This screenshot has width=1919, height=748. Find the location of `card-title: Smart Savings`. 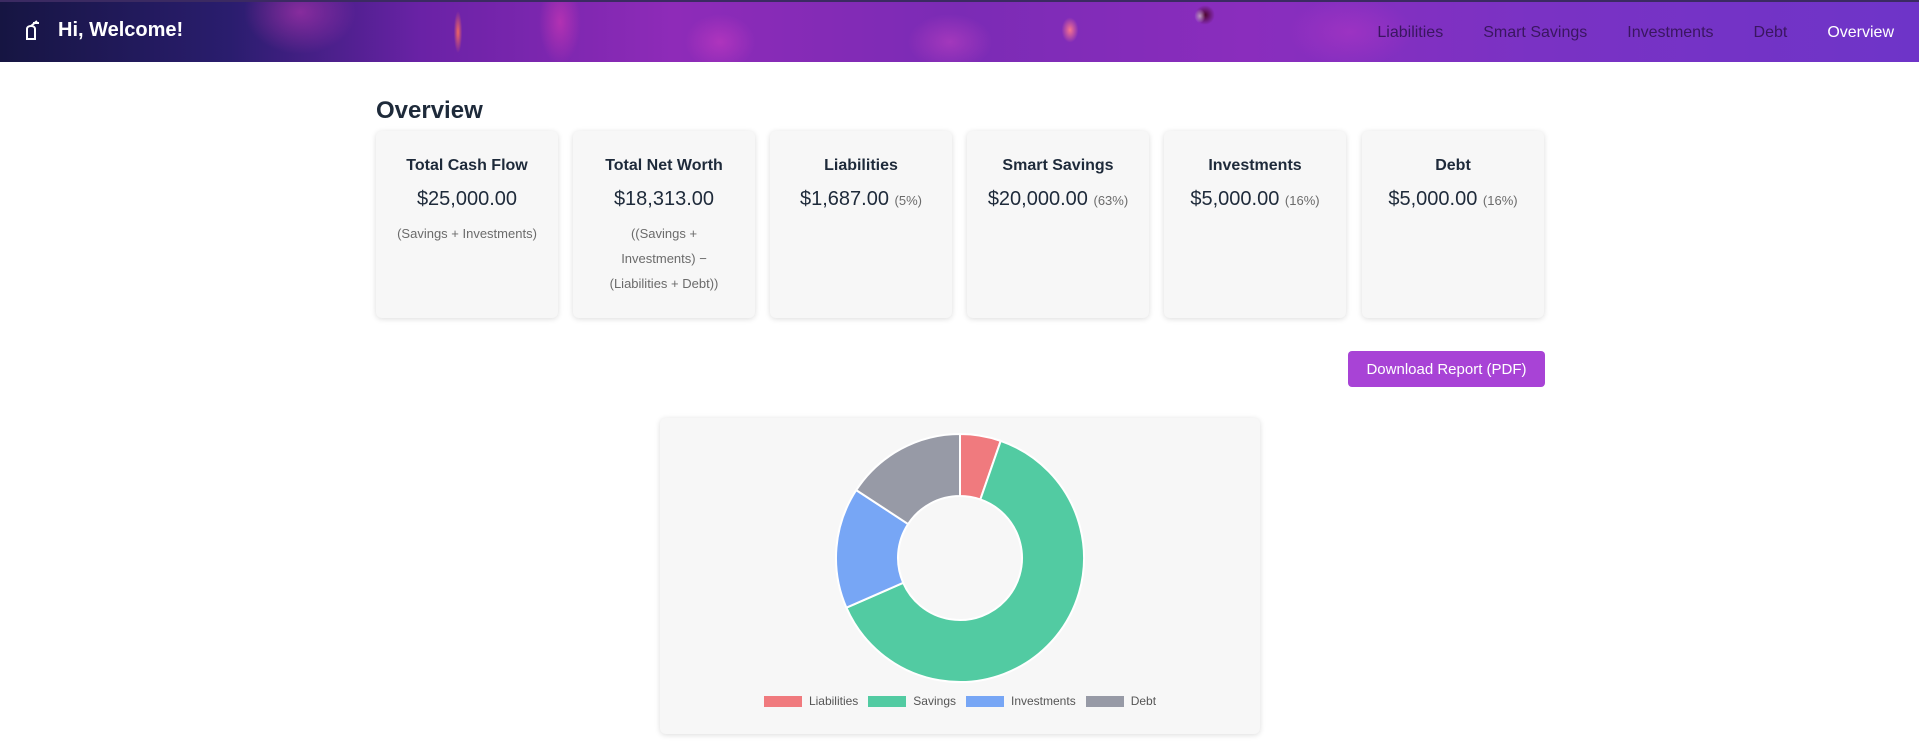

card-title: Smart Savings is located at coordinates (1058, 165).